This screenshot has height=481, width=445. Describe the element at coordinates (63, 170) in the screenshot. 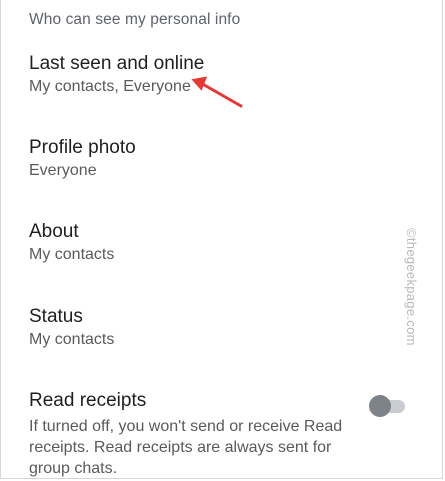

I see `setting-value: Everyone` at that location.